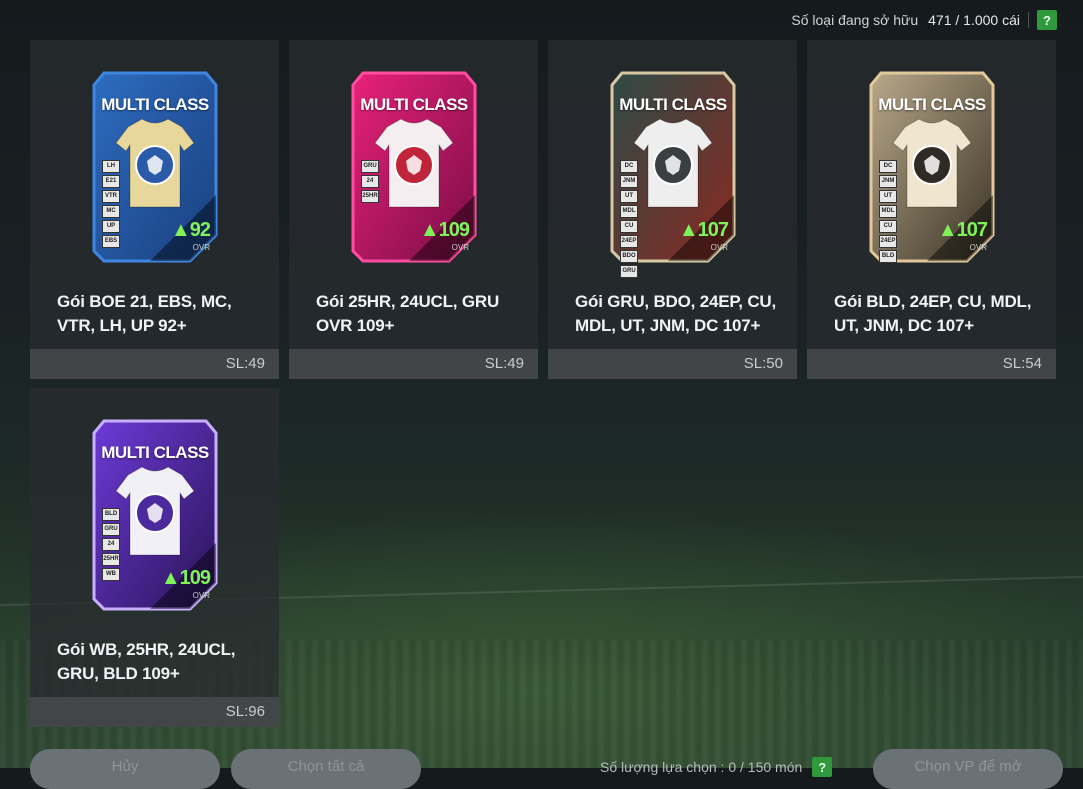 The image size is (1083, 789). Describe the element at coordinates (629, 256) in the screenshot. I see `card-tag: BDO` at that location.